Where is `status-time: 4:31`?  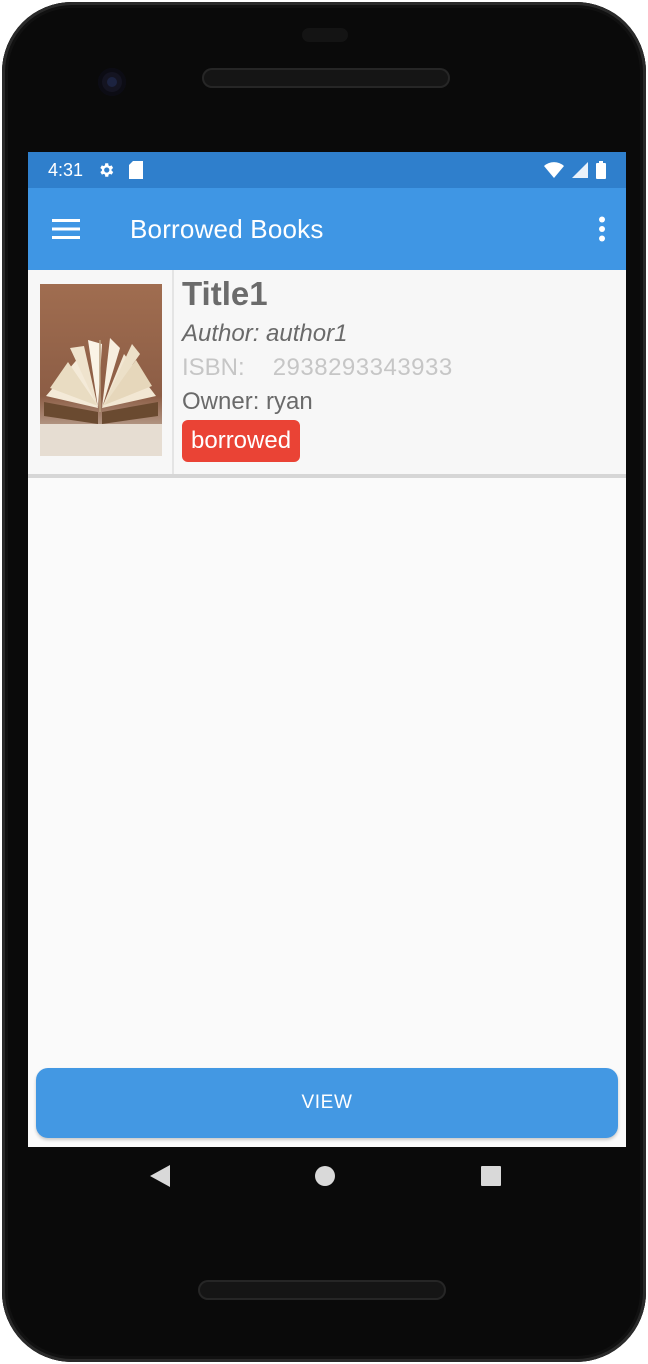 status-time: 4:31 is located at coordinates (66, 169).